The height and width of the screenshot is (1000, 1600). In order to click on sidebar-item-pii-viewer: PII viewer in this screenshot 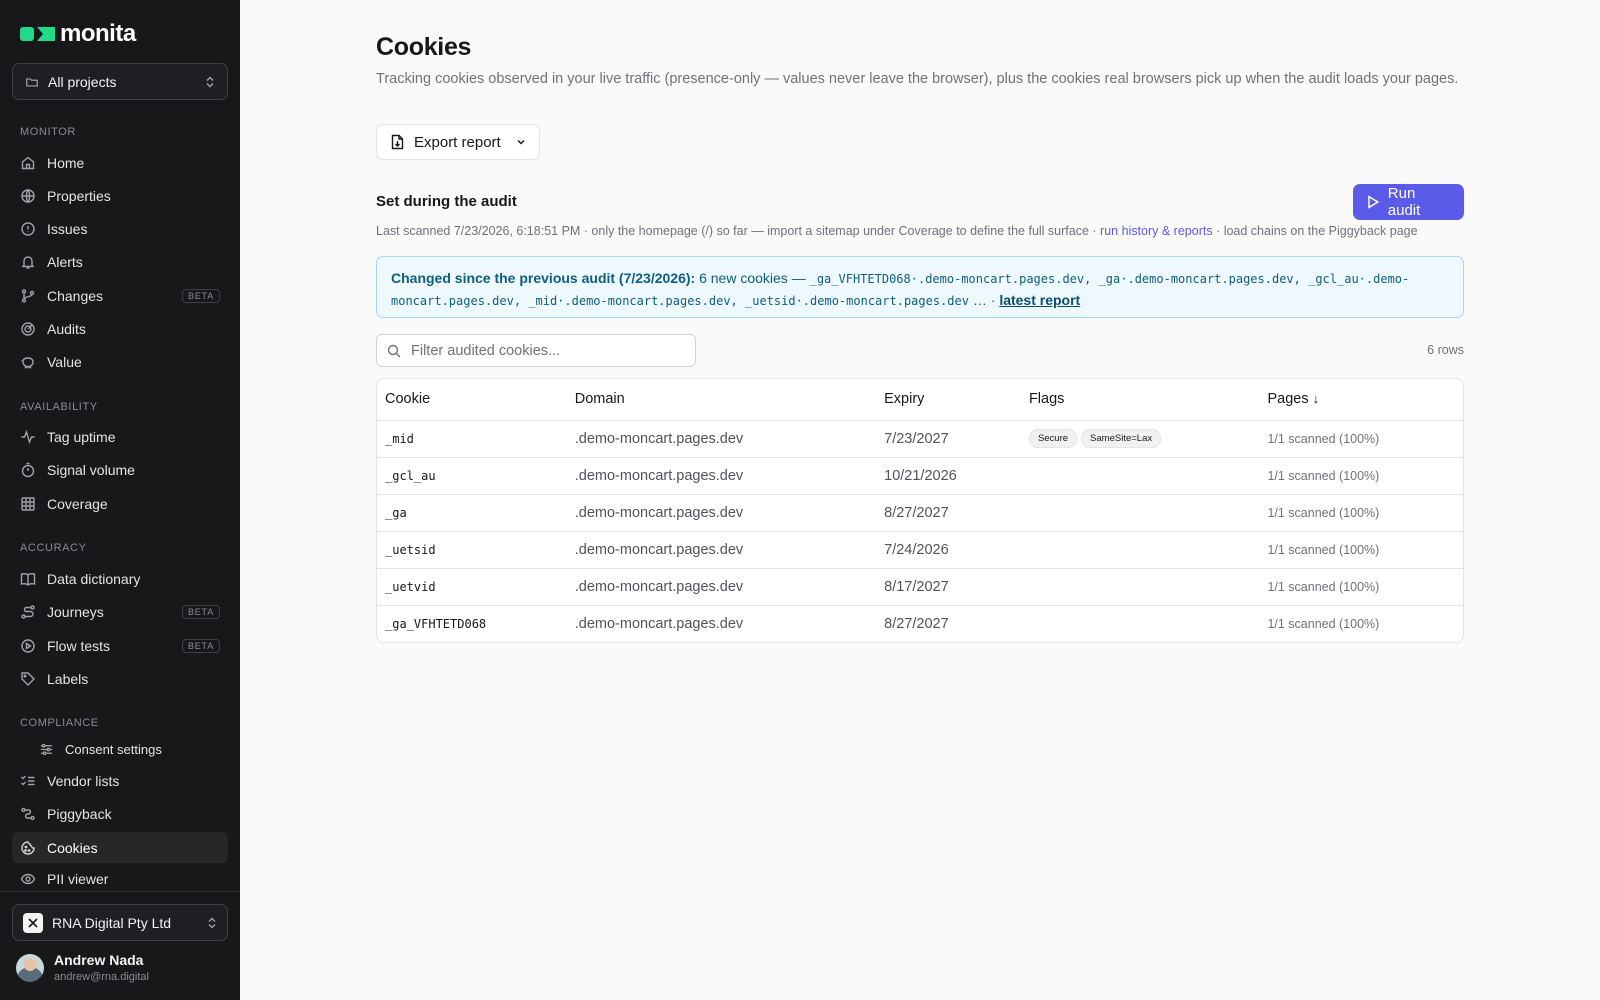, I will do `click(120, 879)`.